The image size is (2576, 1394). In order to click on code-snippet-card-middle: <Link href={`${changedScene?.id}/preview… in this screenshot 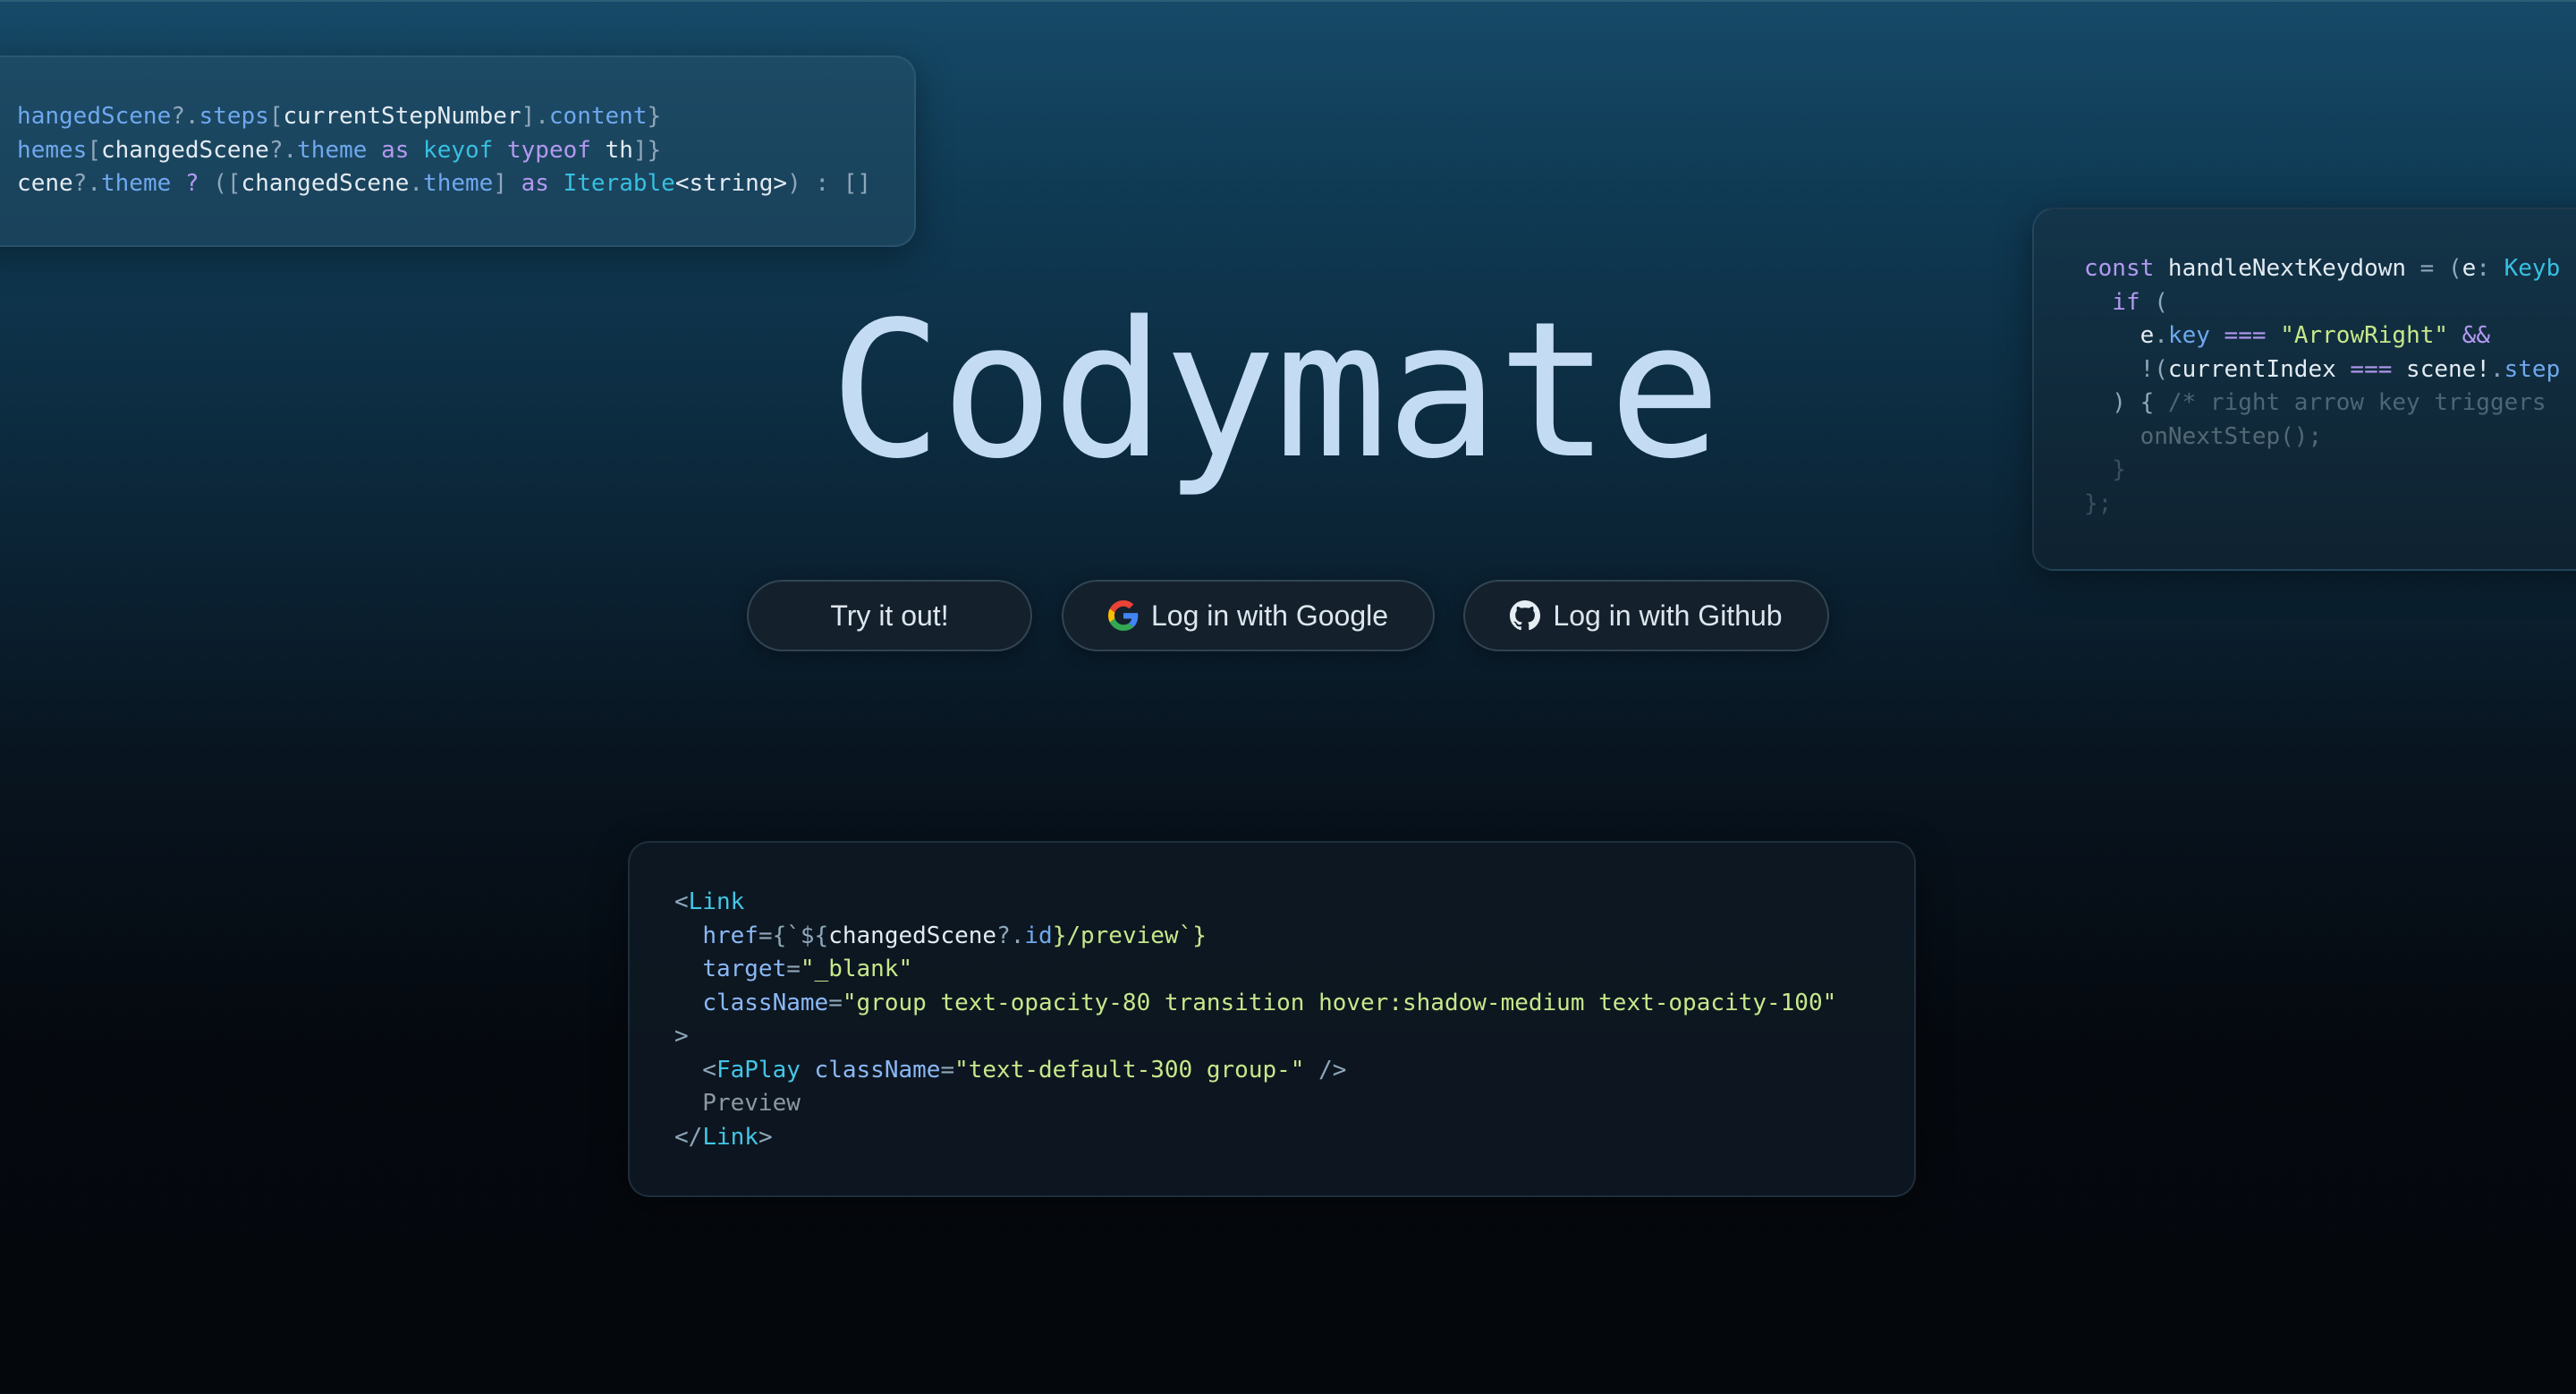, I will do `click(1272, 1019)`.